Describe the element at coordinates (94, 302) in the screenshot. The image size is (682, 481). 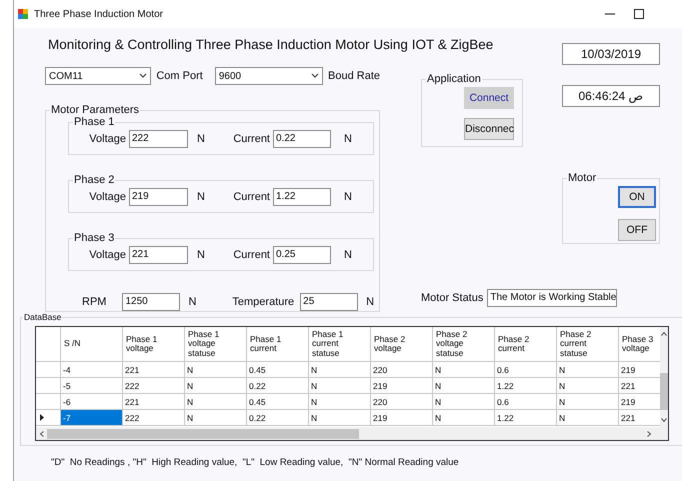
I see `rpm-label: RPM` at that location.